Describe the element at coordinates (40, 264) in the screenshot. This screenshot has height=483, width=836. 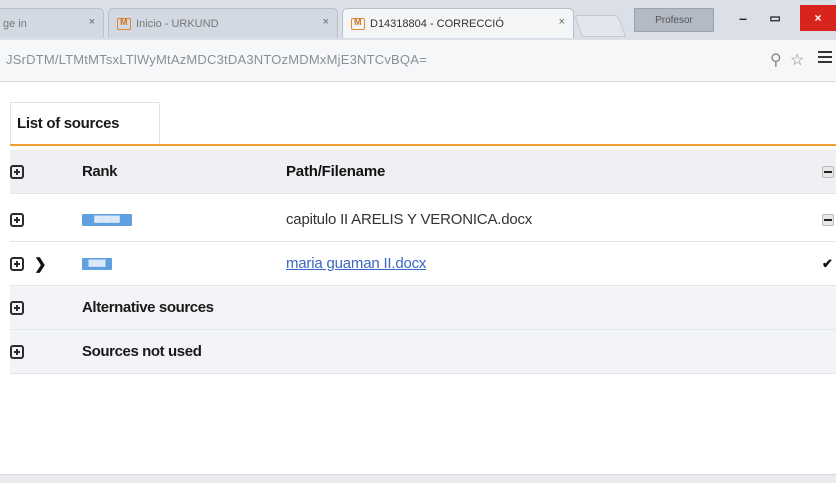
I see `chevron-right-icon: ❯` at that location.